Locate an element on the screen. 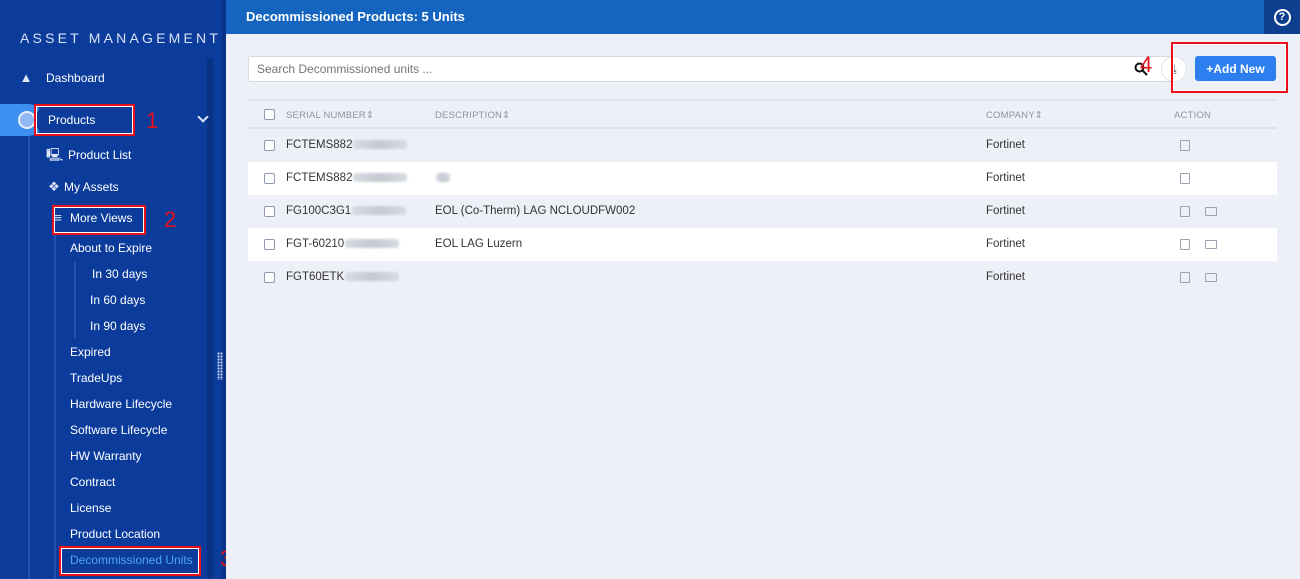 This screenshot has height=579, width=1300. sidebar-item-label: Expired is located at coordinates (90, 352).